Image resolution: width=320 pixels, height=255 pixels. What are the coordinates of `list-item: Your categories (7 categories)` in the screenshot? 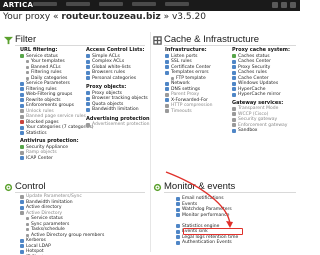 It's located at (56, 128).